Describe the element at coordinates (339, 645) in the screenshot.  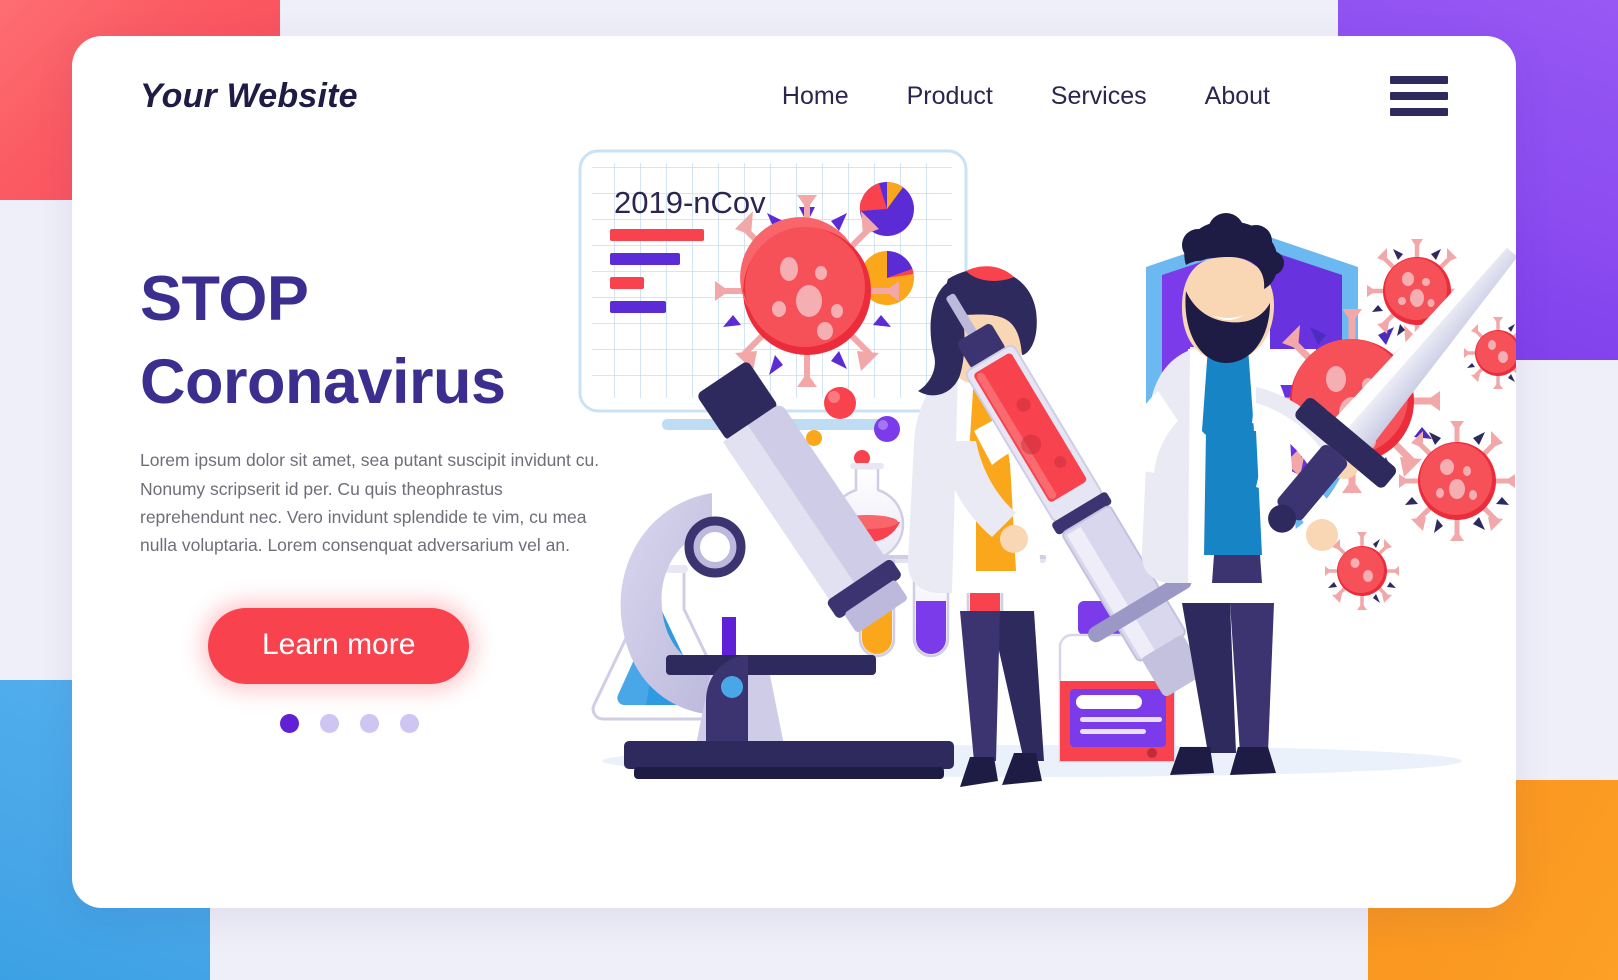
I see `learn-more-button: Learn more` at that location.